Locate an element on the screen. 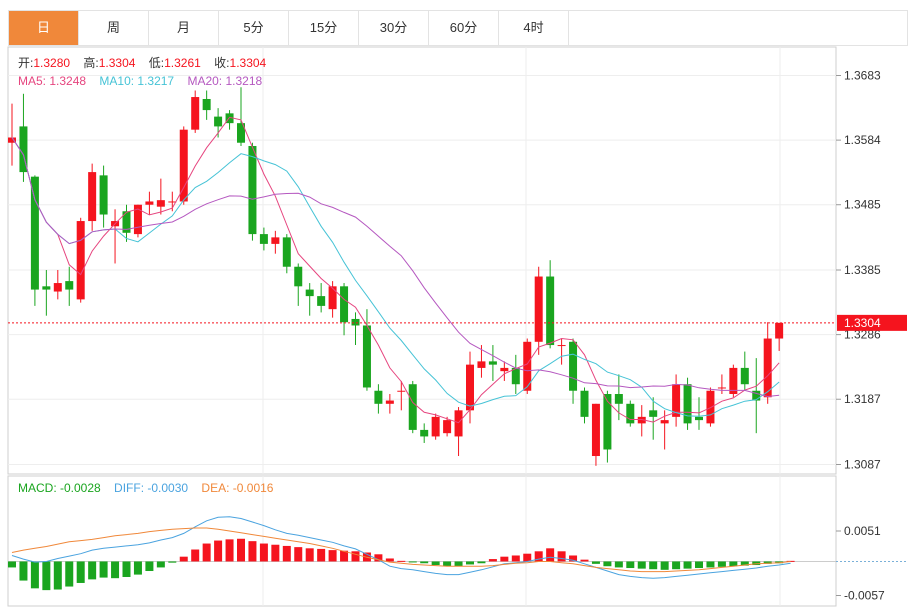 Image resolution: width=917 pixels, height=609 pixels. close-label: 收: is located at coordinates (221, 63).